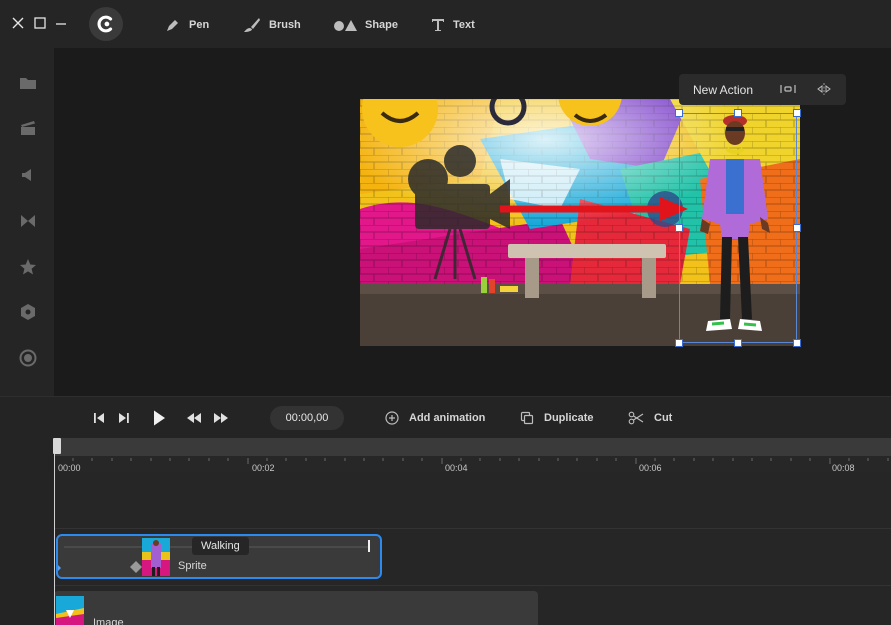 The image size is (891, 625). I want to click on resize-handle-top-right, so click(797, 113).